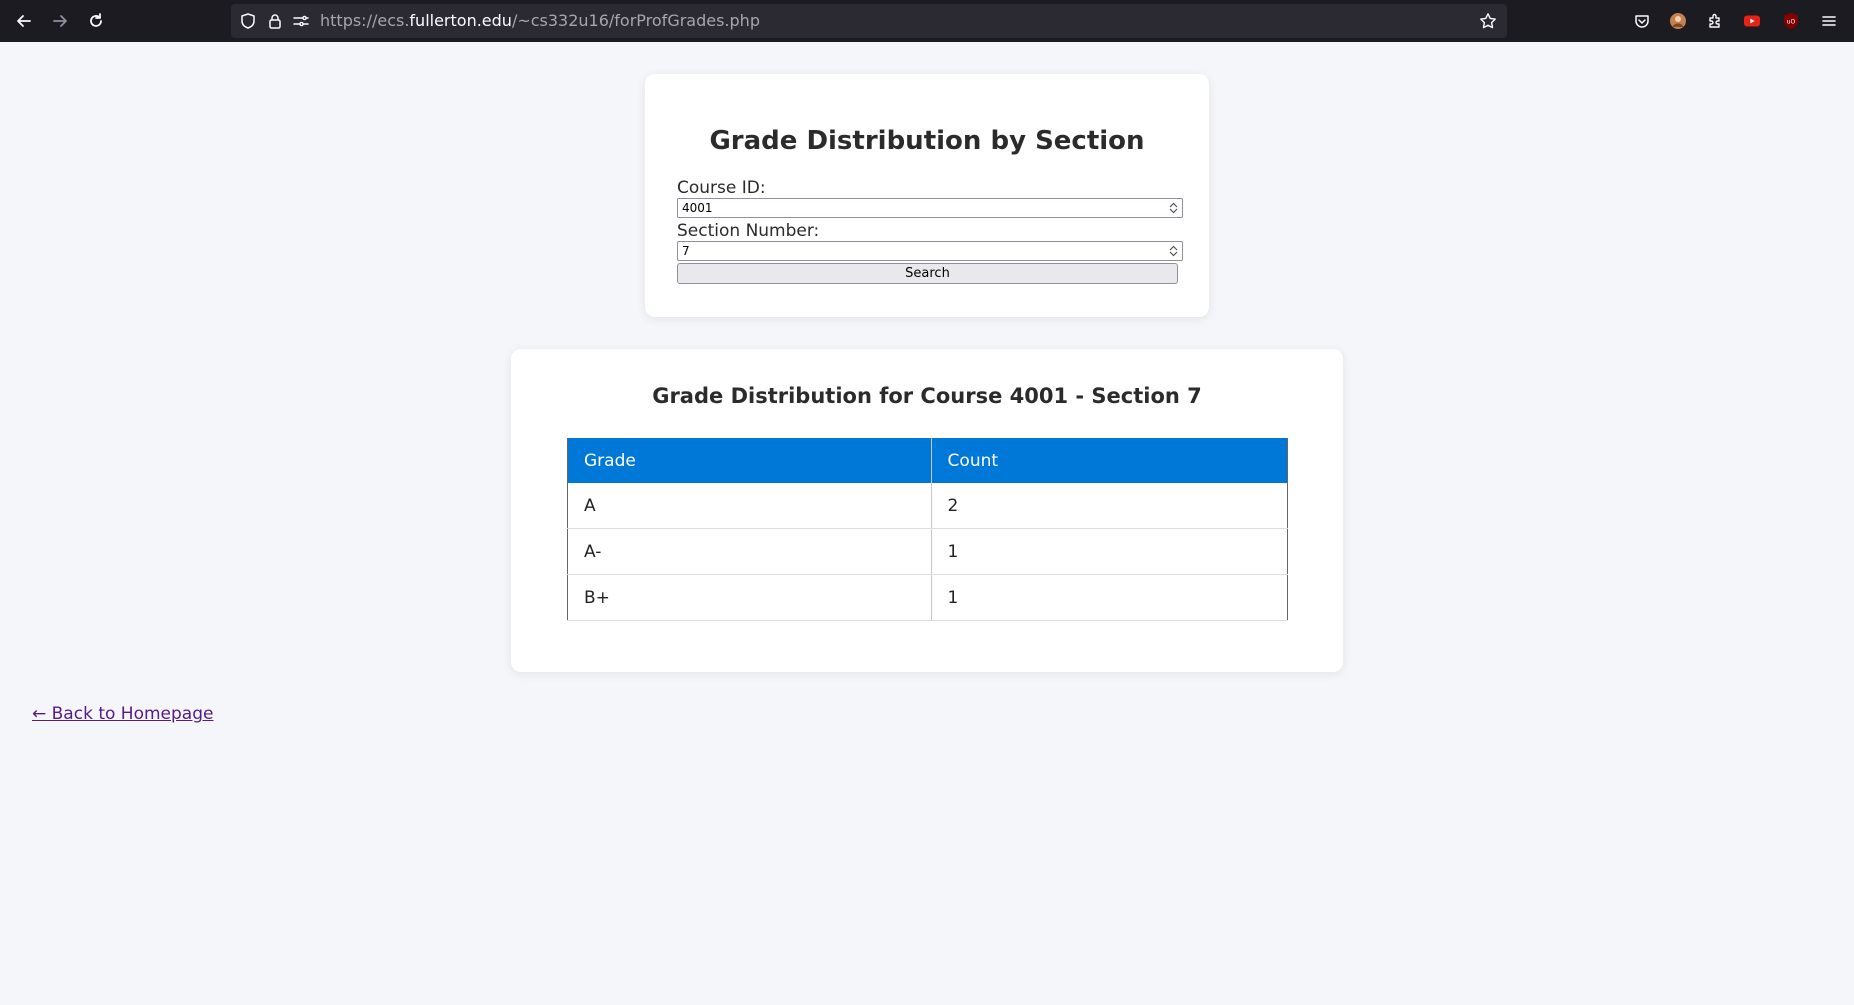  Describe the element at coordinates (96, 21) in the screenshot. I see `reload-icon` at that location.